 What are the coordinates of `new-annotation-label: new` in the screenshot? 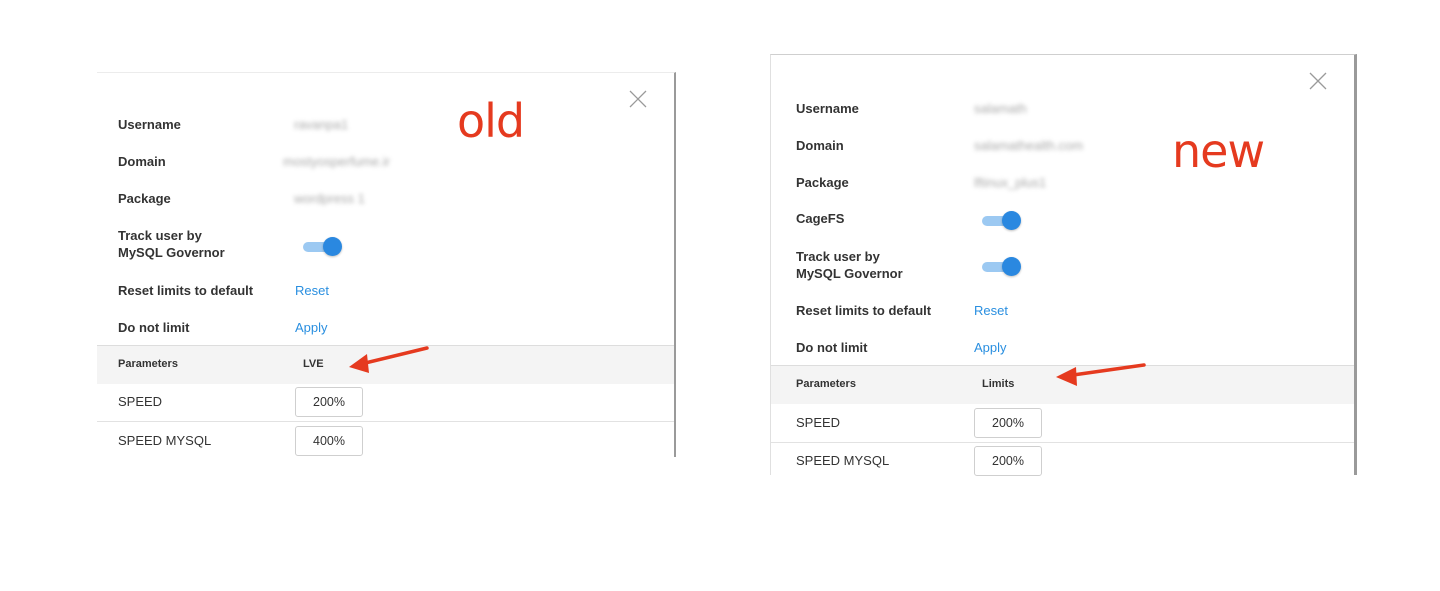 It's located at (1218, 151).